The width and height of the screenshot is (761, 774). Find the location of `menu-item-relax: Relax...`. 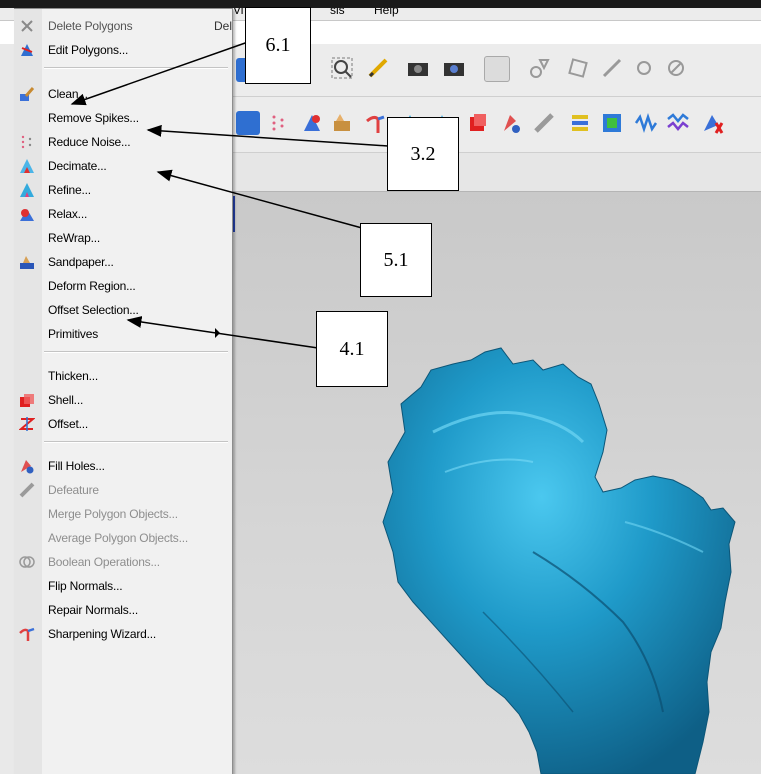

menu-item-relax: Relax... is located at coordinates (123, 214).